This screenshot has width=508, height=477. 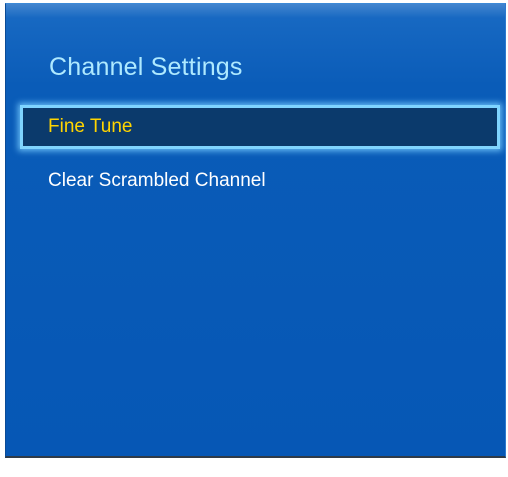 What do you see at coordinates (255, 11) in the screenshot?
I see `panel-top-highlight` at bounding box center [255, 11].